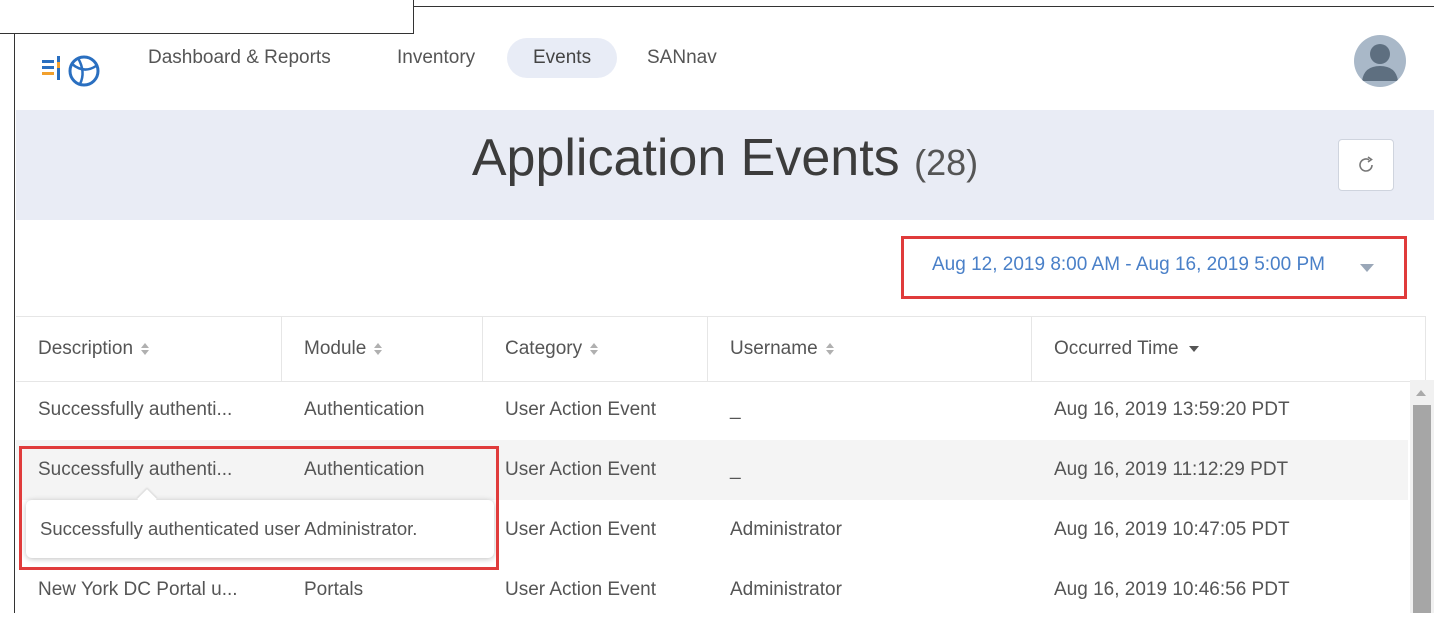 The image size is (1434, 620). Describe the element at coordinates (1116, 348) in the screenshot. I see `column-label: Occurred Time` at that location.